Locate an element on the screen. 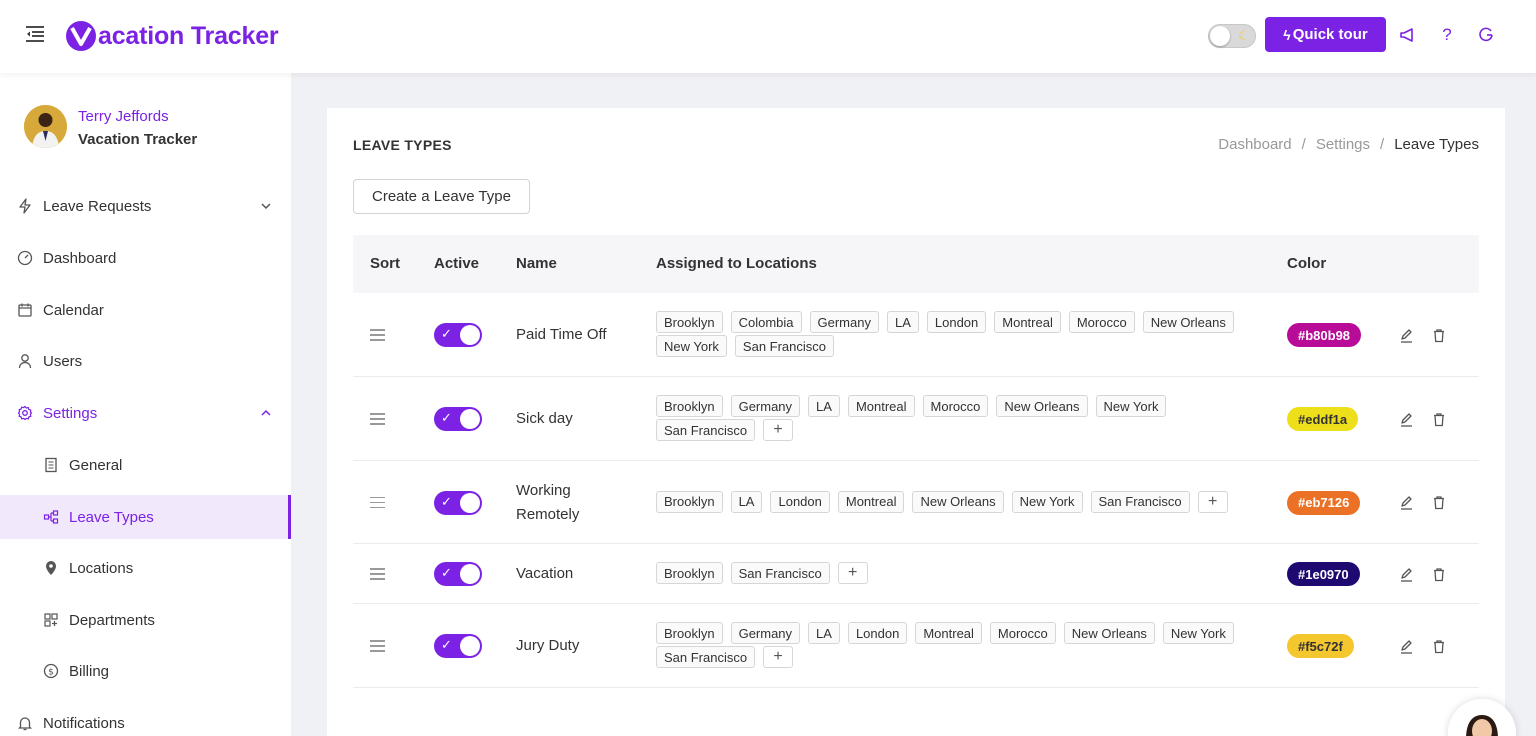 Image resolution: width=1536 pixels, height=736 pixels. collapse-menu-icon is located at coordinates (35, 34).